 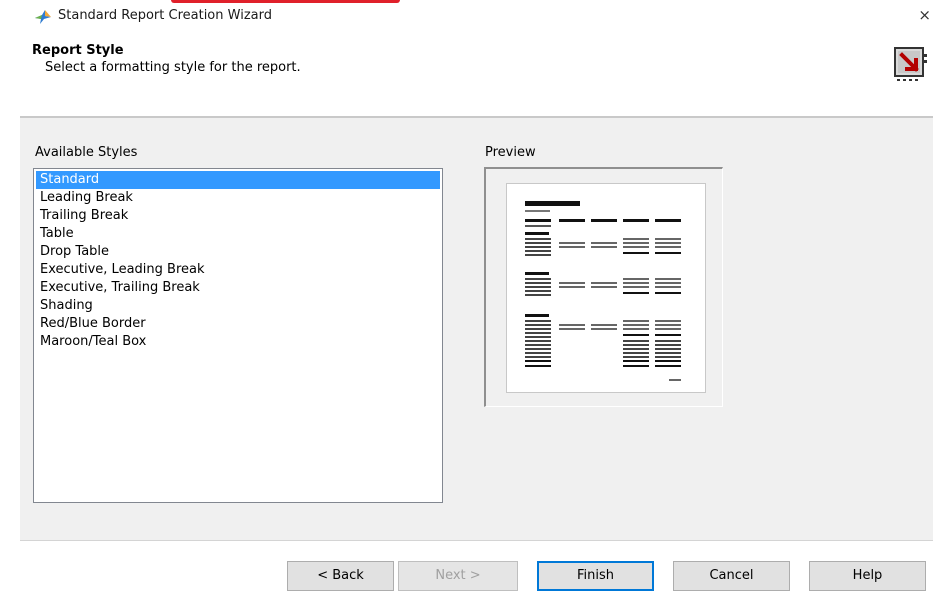 I want to click on style-list-item: Executive, Leading Break, so click(x=238, y=270).